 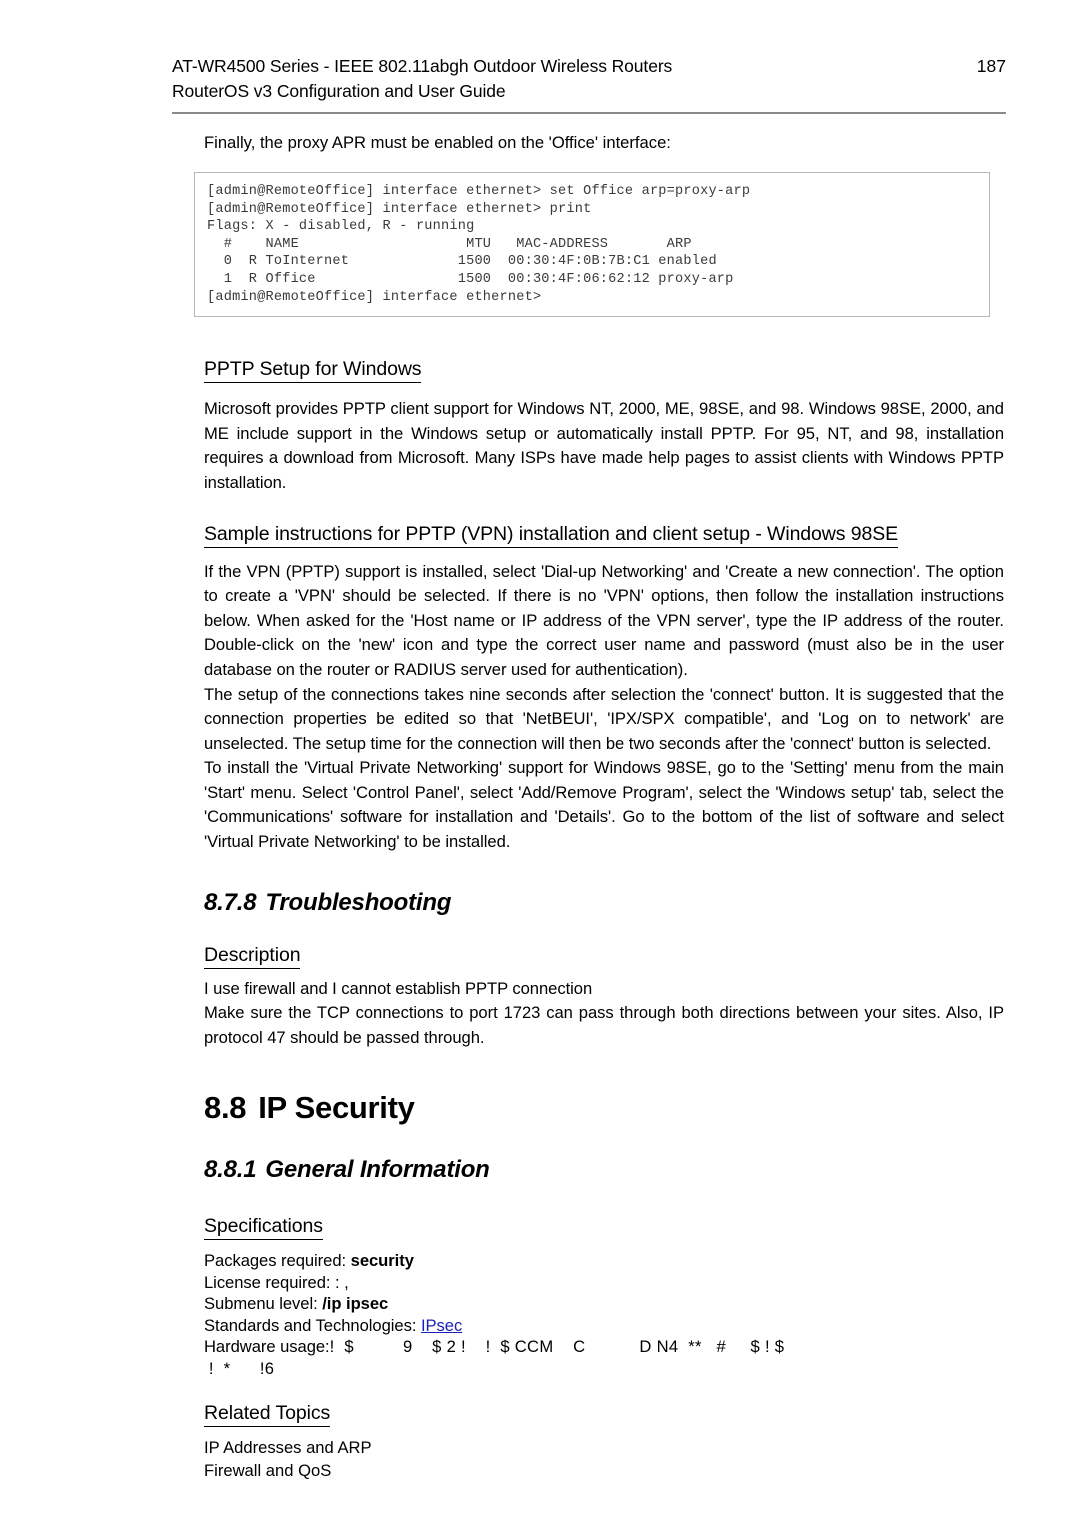 I want to click on related-topic-item: IP Addresses and ARP, so click(x=604, y=1448).